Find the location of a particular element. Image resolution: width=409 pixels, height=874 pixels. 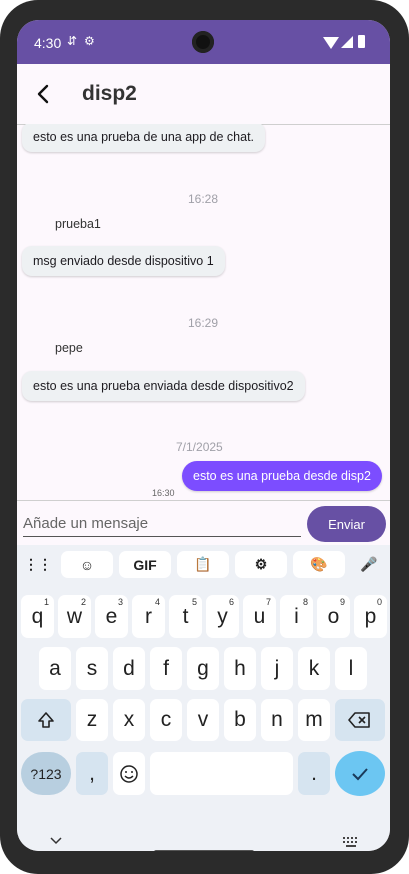

key-label: j is located at coordinates (277, 668).